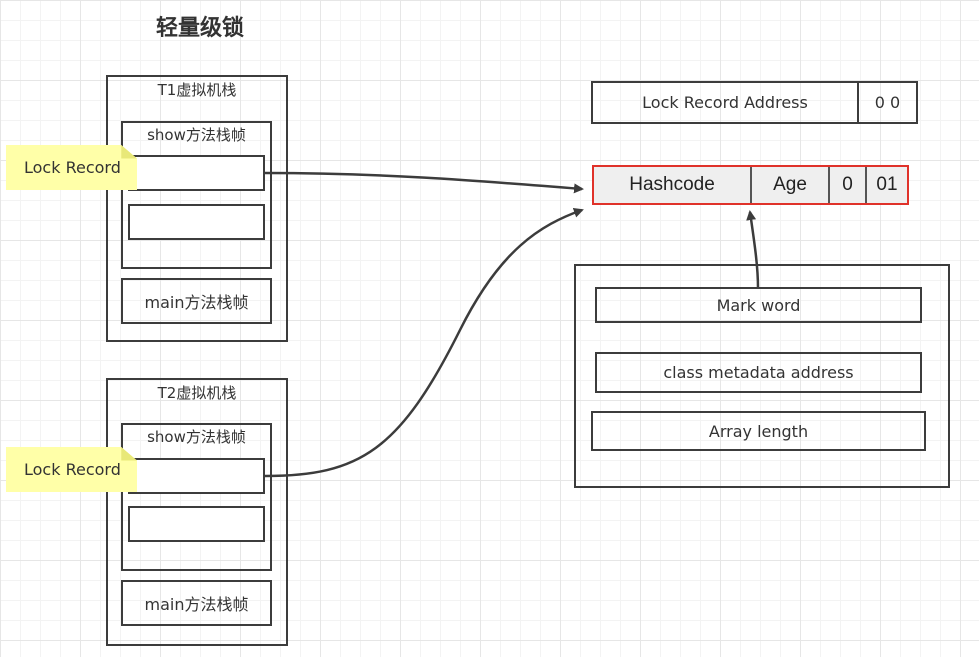 Image resolution: width=979 pixels, height=657 pixels. Describe the element at coordinates (753, 249) in the screenshot. I see `mark-word-arrow` at that location.